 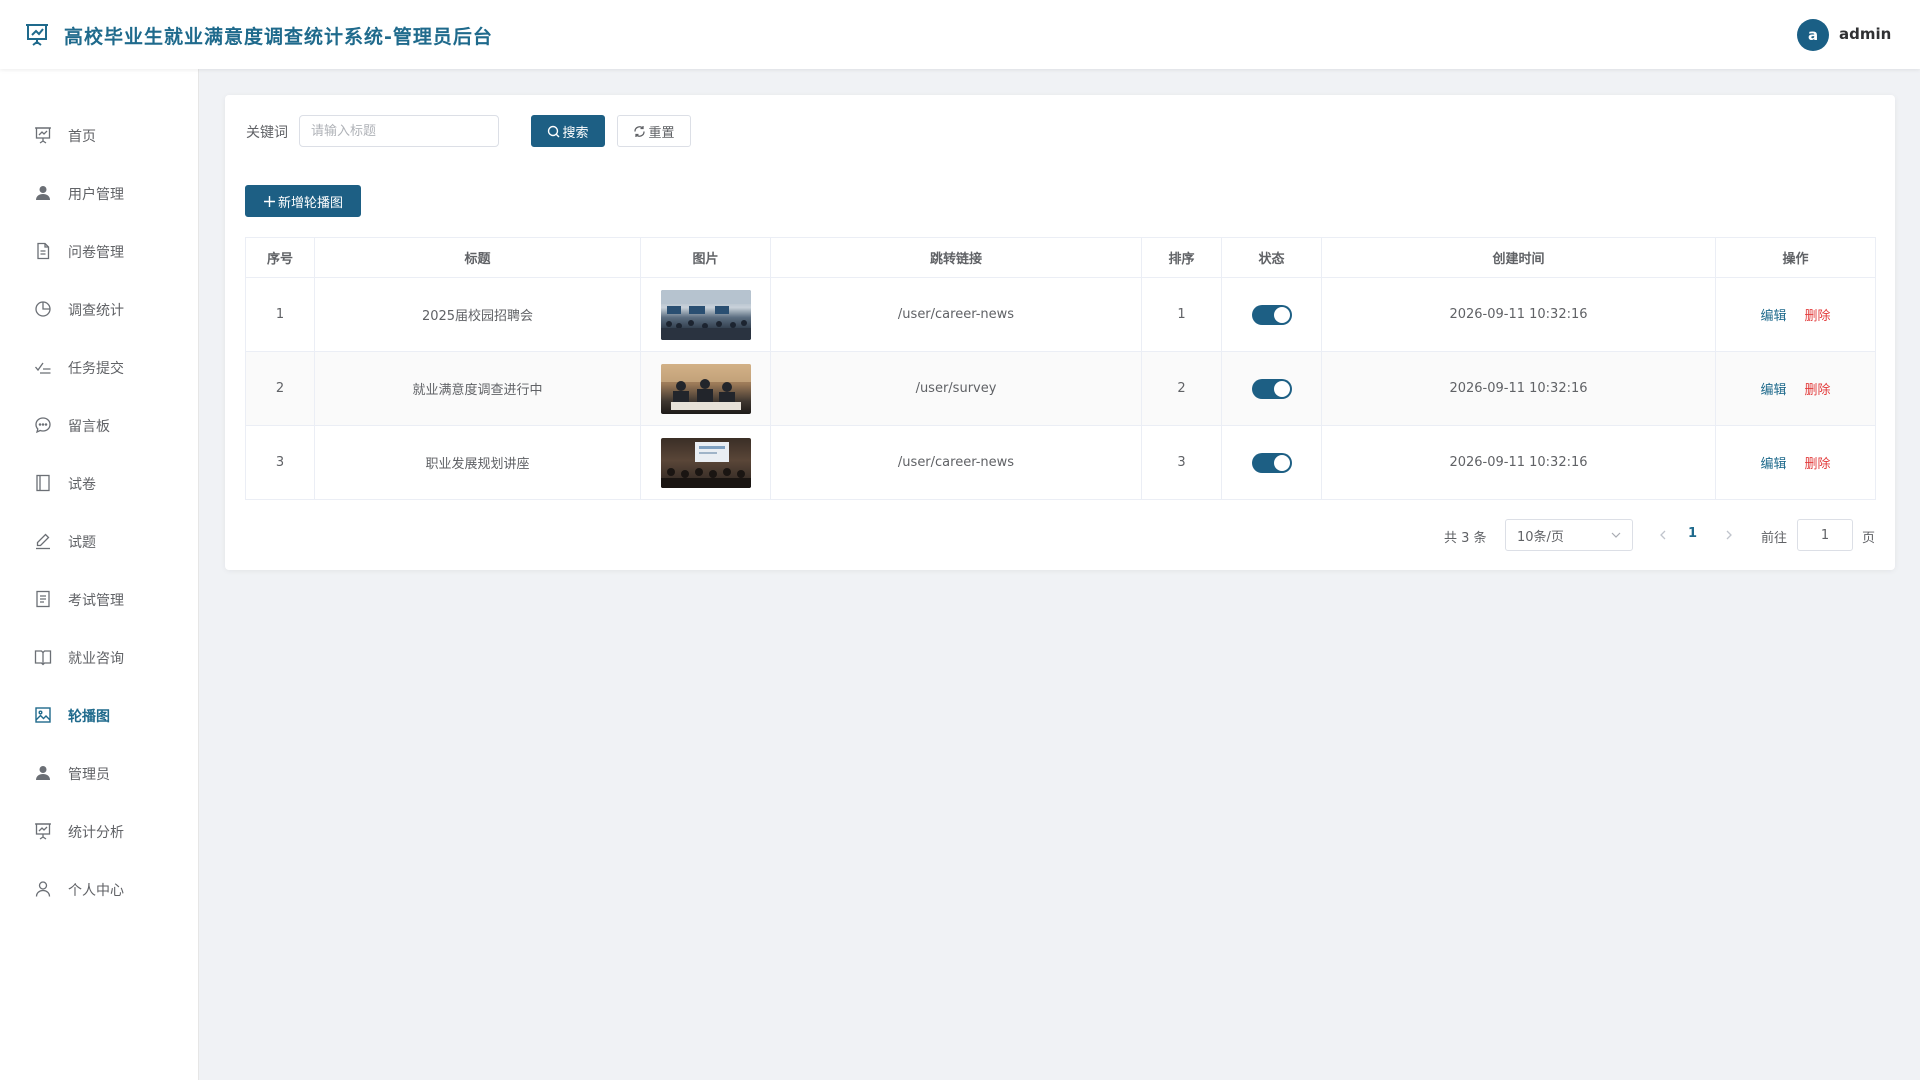 I want to click on pagination-total: 共 3 条, so click(x=1465, y=538).